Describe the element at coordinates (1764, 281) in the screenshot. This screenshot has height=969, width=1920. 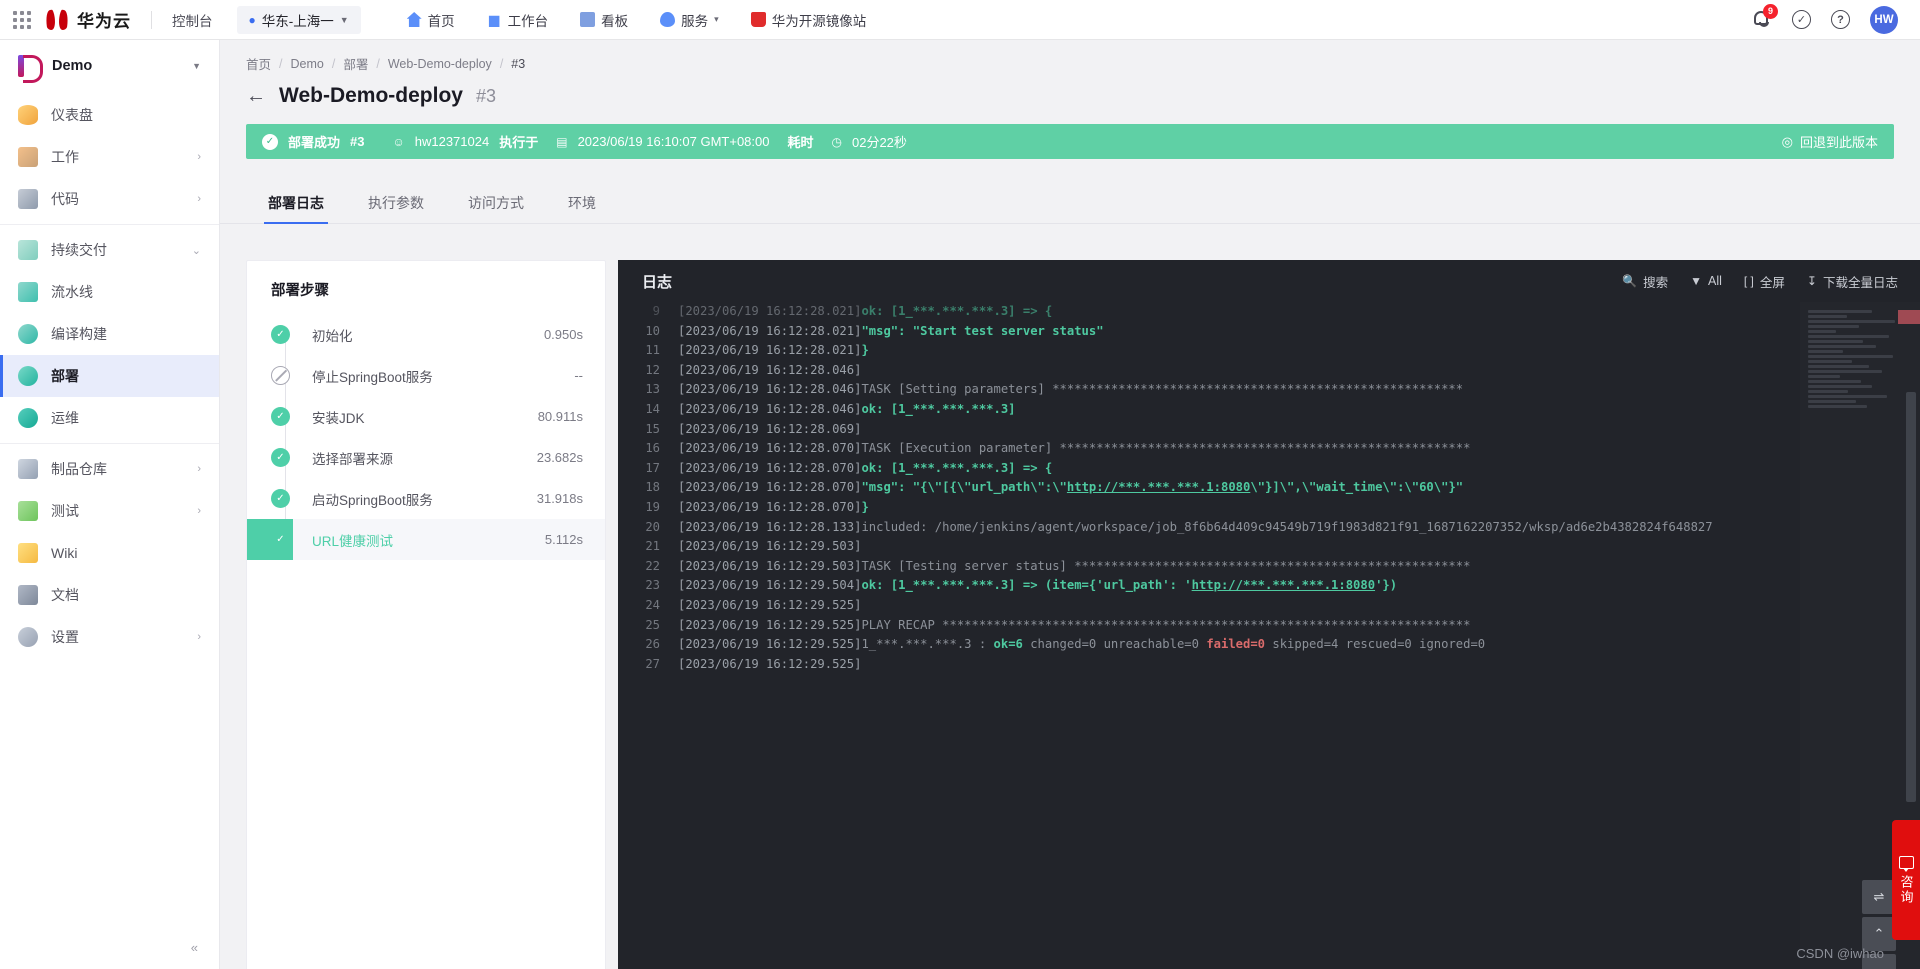
I see `log-fullscreen-button: [ ] 全屏` at that location.